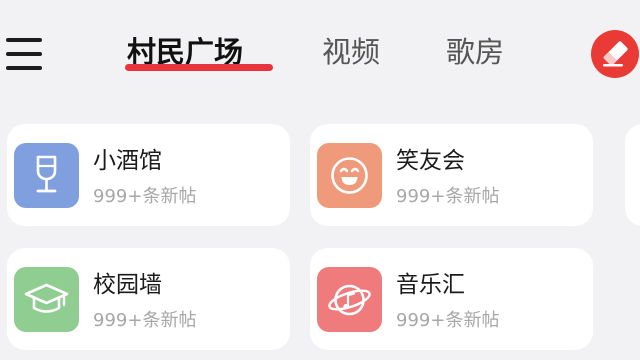  Describe the element at coordinates (451, 175) in the screenshot. I see `community-card-laugh-club: 笑友会 999+条新帖` at that location.